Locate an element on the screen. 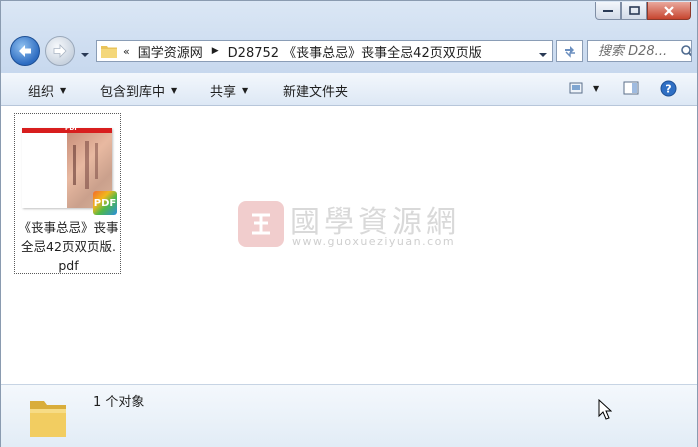  details-pane: 1 个对象 is located at coordinates (349, 415).